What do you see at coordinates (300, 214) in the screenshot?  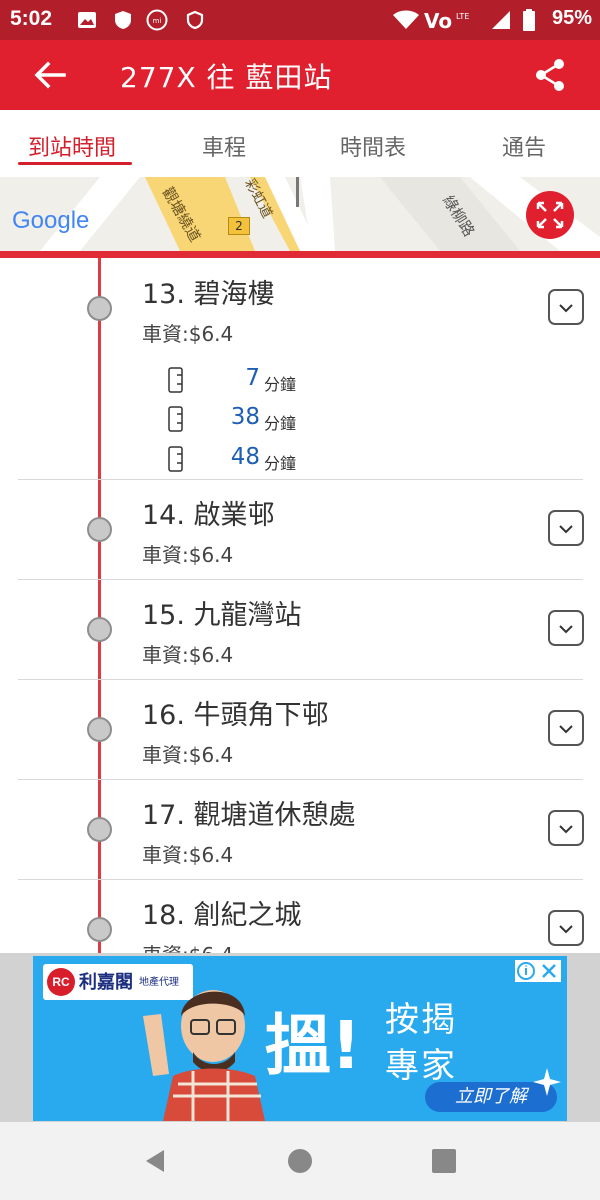 I see `map-view: 觀塘繞道 彩虹道 綠柳路 2 Google` at bounding box center [300, 214].